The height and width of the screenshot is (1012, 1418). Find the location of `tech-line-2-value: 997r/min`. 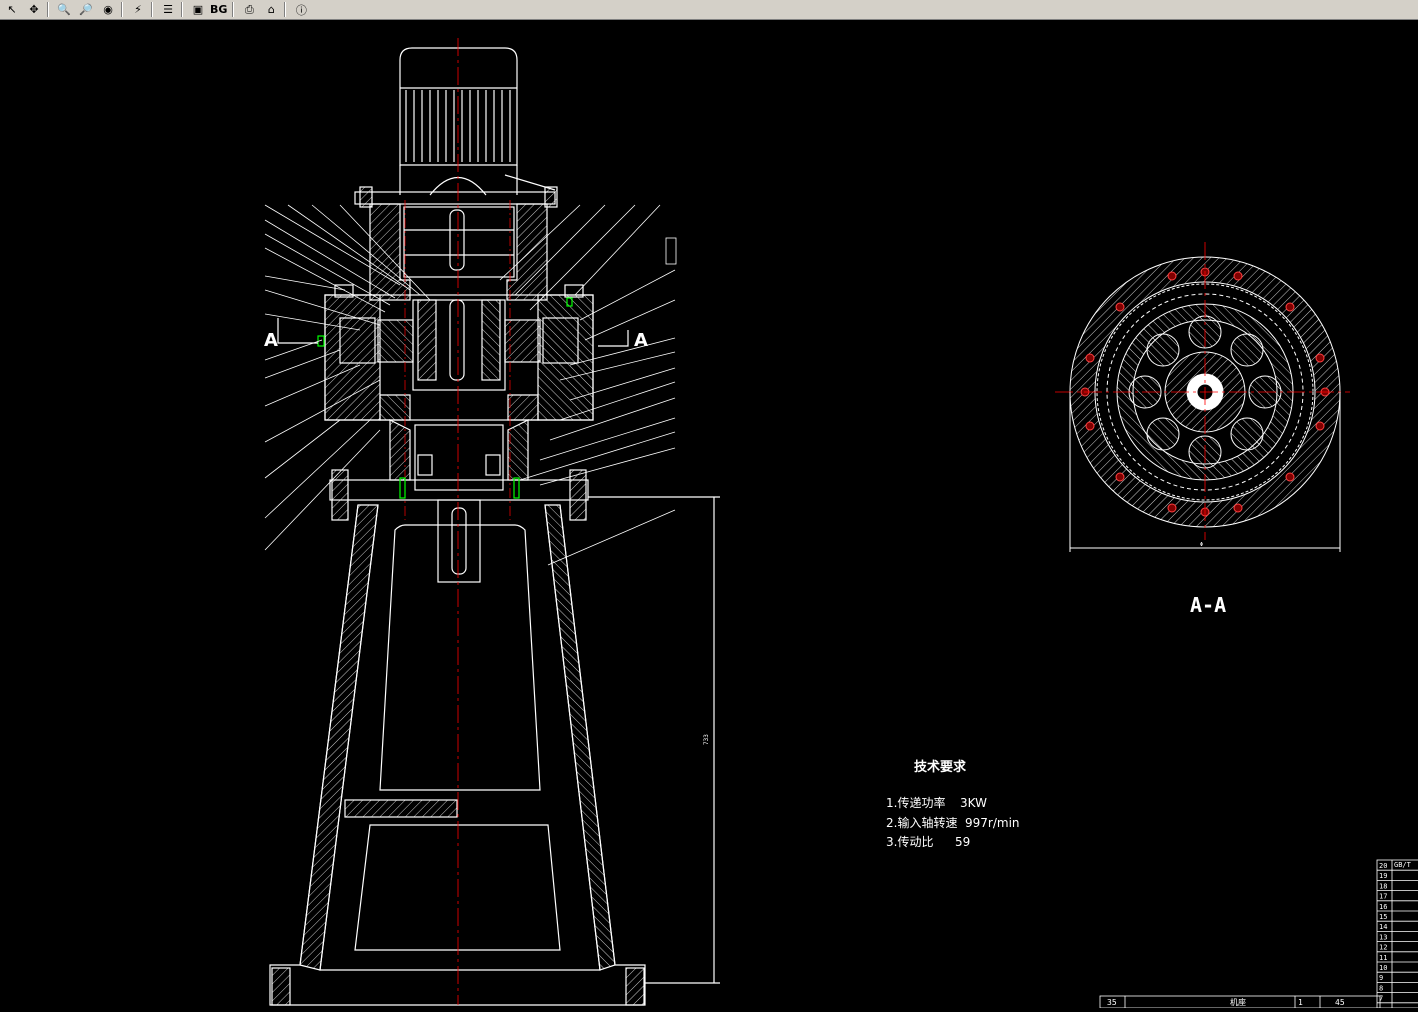

tech-line-2-value: 997r/min is located at coordinates (992, 823).